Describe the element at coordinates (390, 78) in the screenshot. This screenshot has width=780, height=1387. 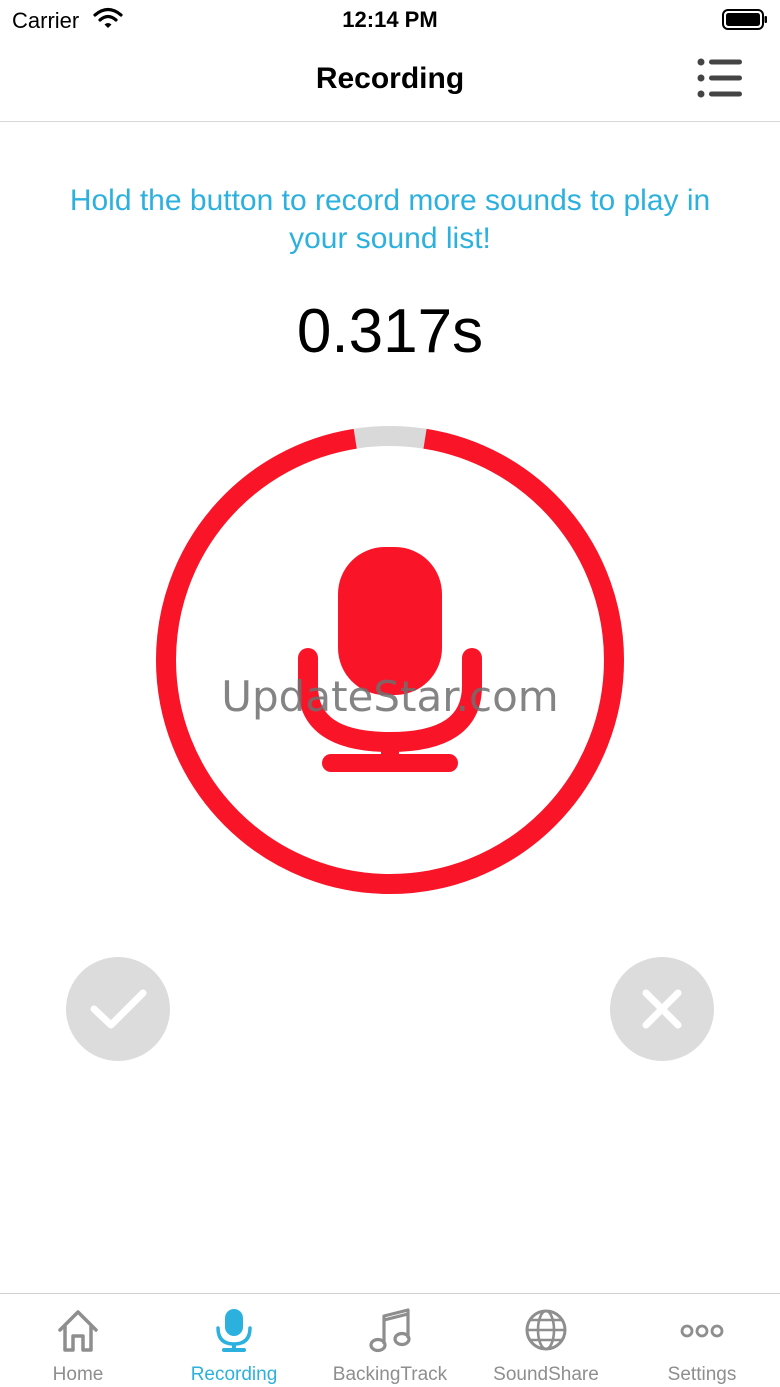
I see `page-title: Recording` at that location.